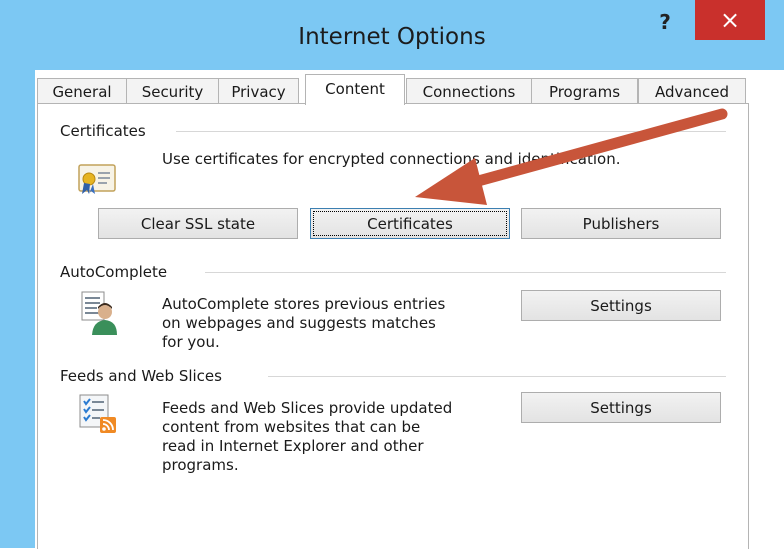  Describe the element at coordinates (621, 407) in the screenshot. I see `feeds-settings-button: Settings` at that location.